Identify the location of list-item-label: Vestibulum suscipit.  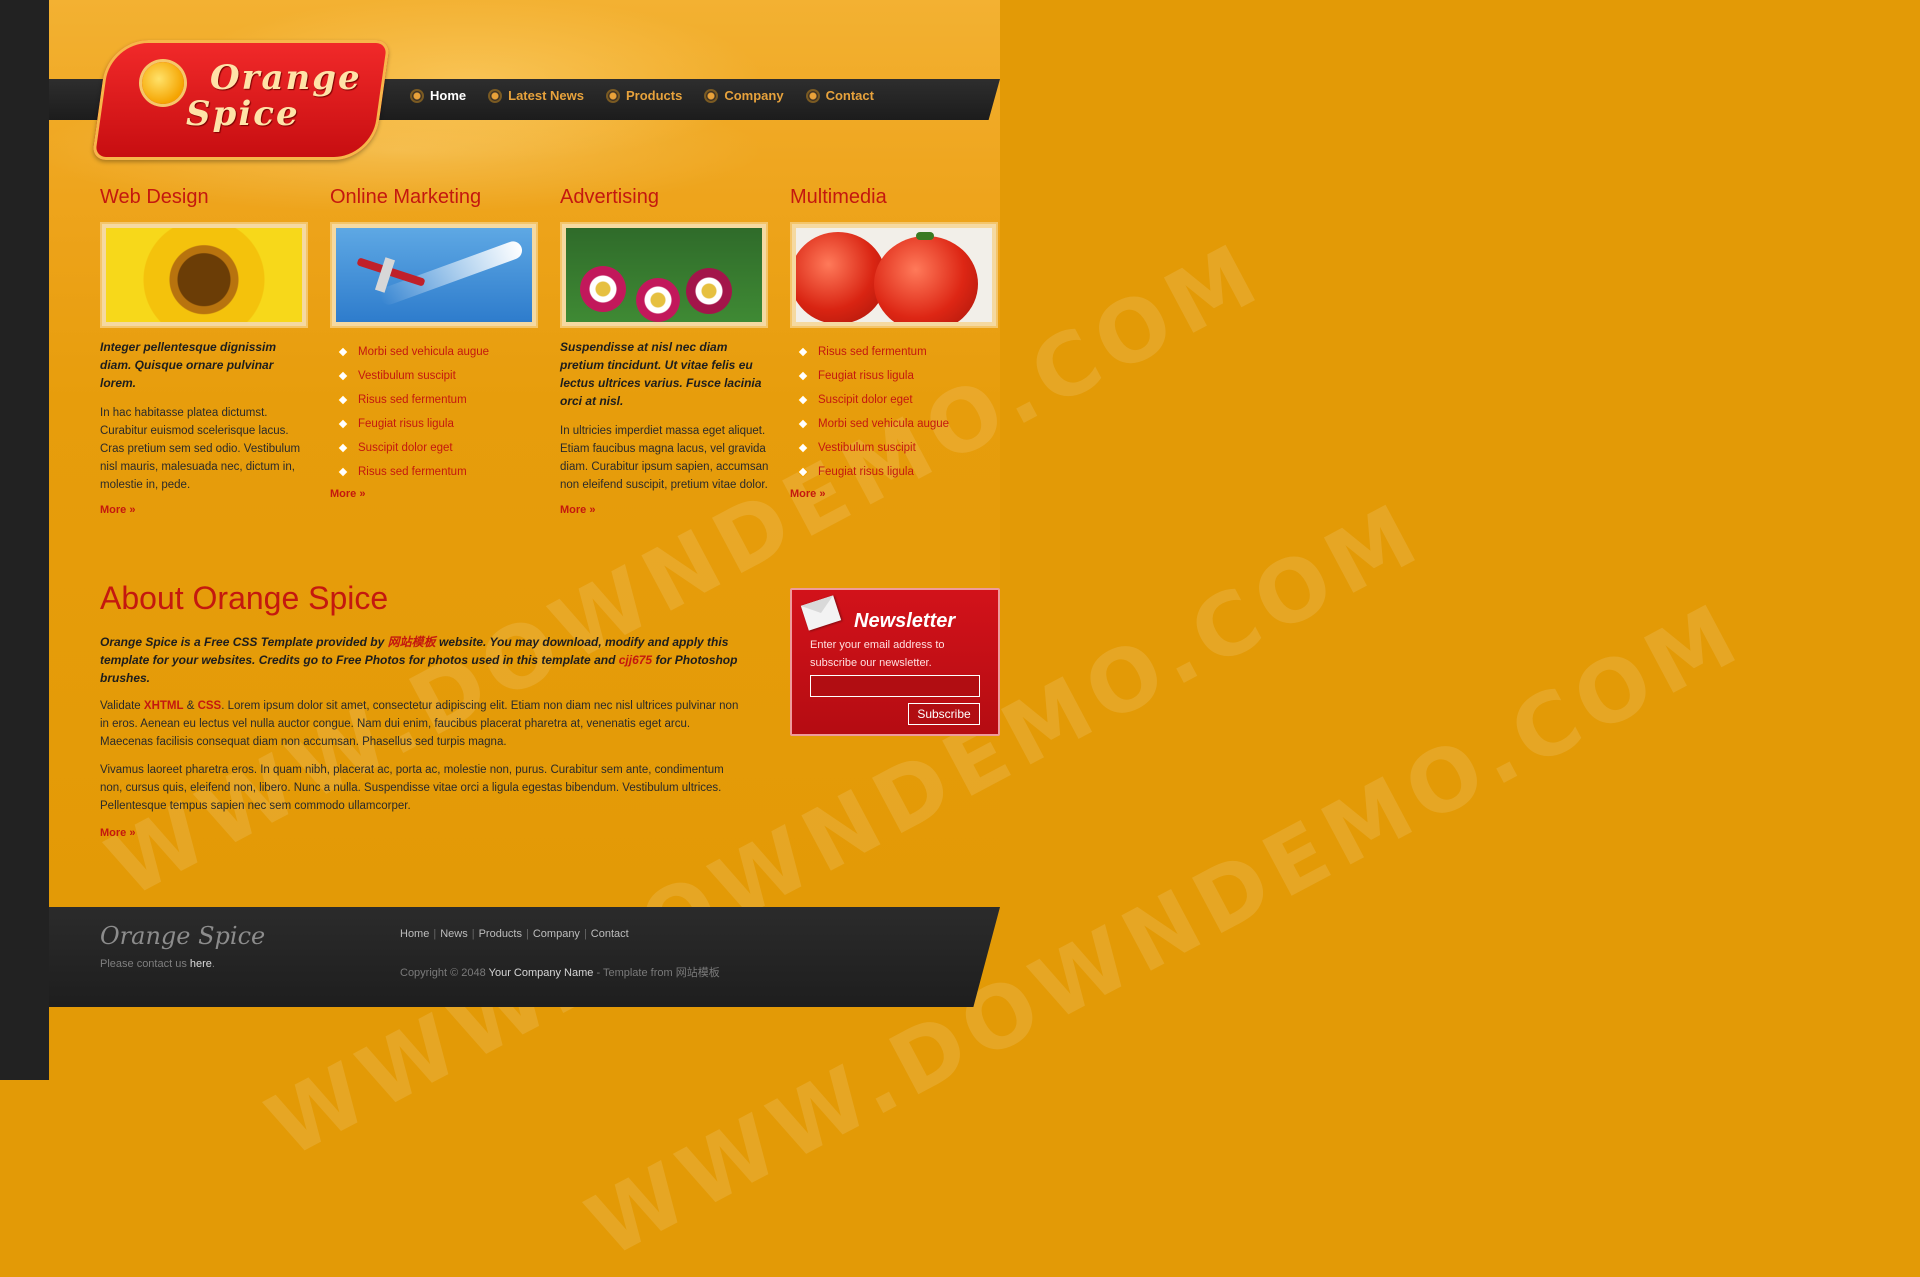
(867, 448).